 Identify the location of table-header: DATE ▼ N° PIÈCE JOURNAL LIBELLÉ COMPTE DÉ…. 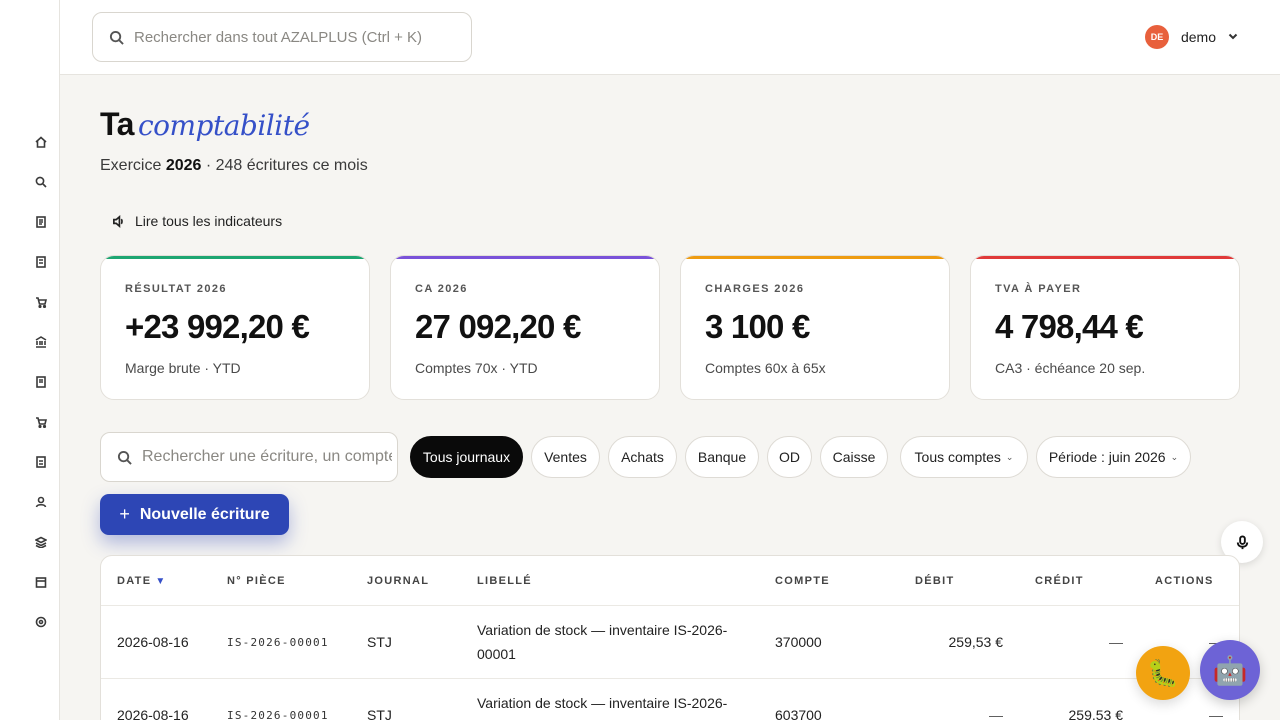
(670, 581).